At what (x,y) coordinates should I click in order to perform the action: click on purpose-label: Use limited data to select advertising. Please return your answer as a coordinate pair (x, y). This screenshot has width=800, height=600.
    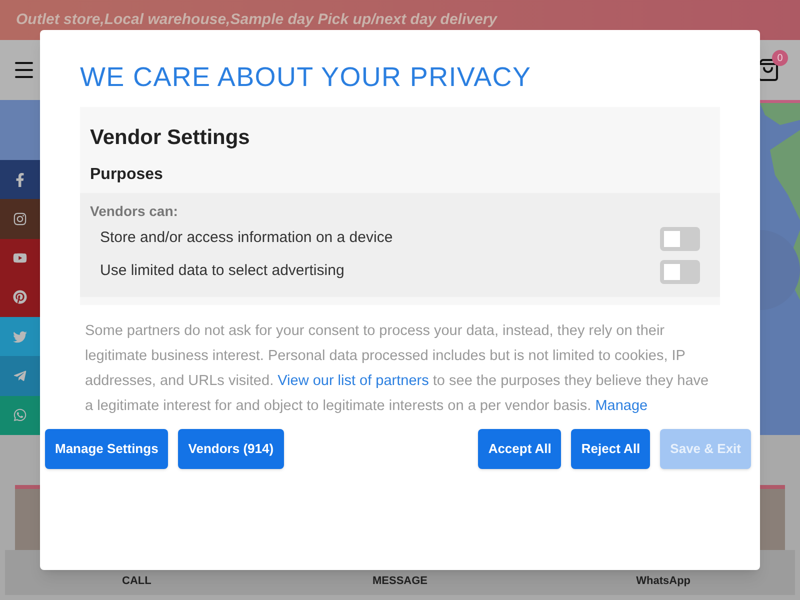
    Looking at the image, I should click on (222, 271).